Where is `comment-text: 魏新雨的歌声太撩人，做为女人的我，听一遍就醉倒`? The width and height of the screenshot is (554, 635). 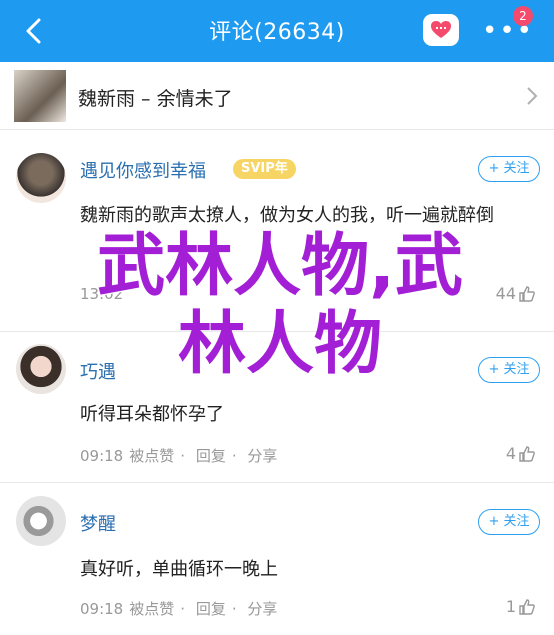 comment-text: 魏新雨的歌声太撩人，做为女人的我，听一遍就醉倒 is located at coordinates (287, 215).